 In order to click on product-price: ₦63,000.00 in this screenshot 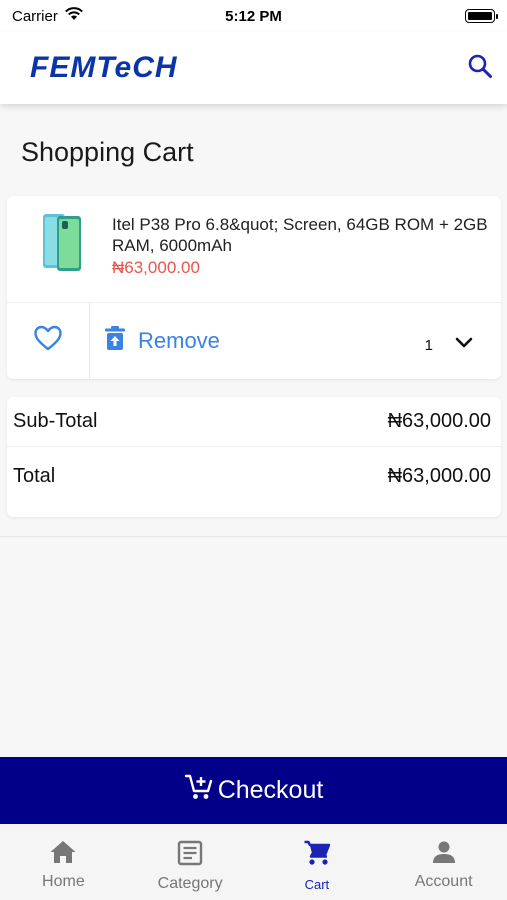, I will do `click(156, 267)`.